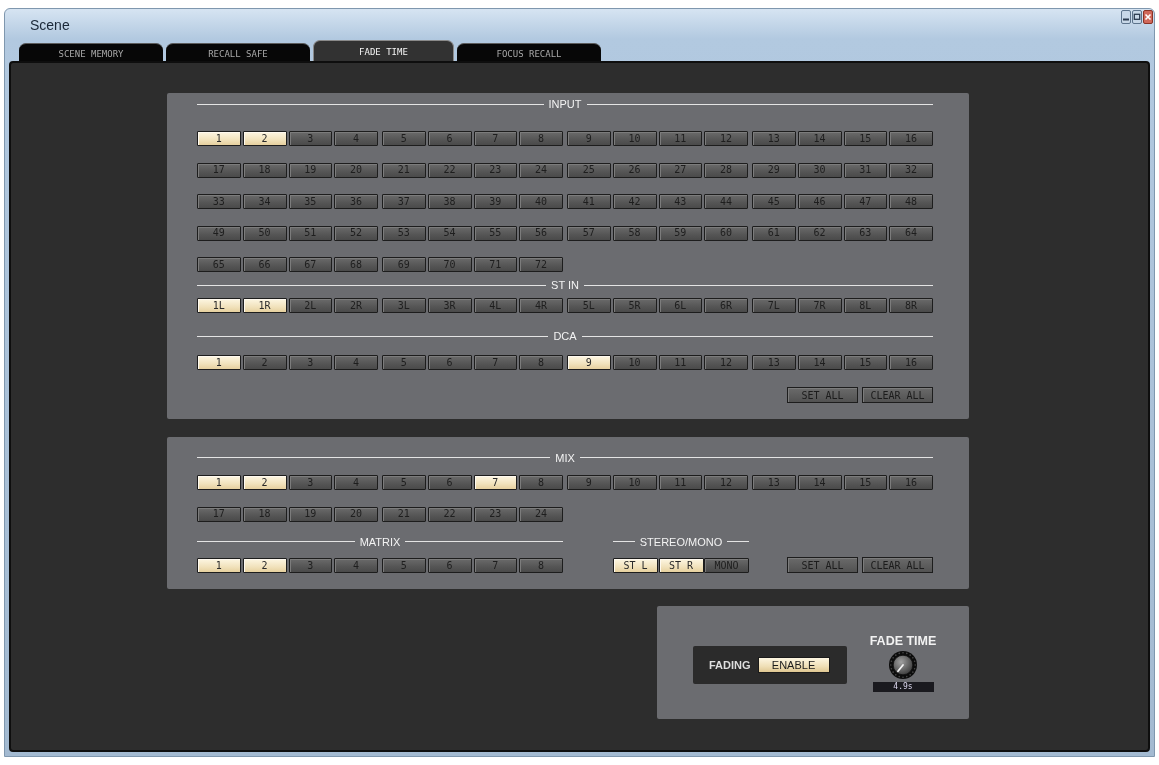 This screenshot has height=765, width=1159. I want to click on channel-button: ST L, so click(635, 565).